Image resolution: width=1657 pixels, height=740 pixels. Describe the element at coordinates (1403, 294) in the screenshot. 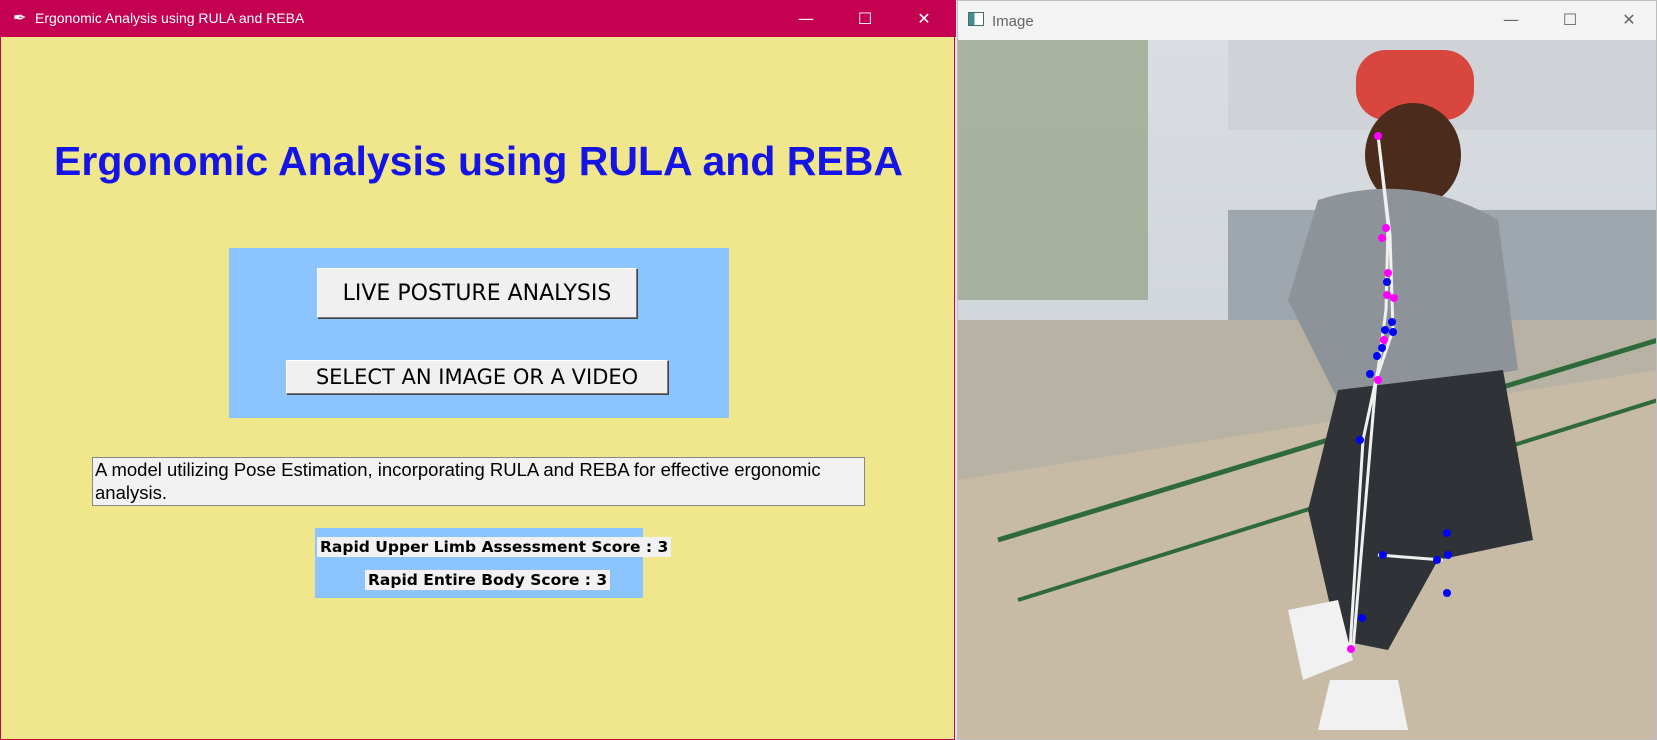

I see `grey-sweatshirt` at that location.